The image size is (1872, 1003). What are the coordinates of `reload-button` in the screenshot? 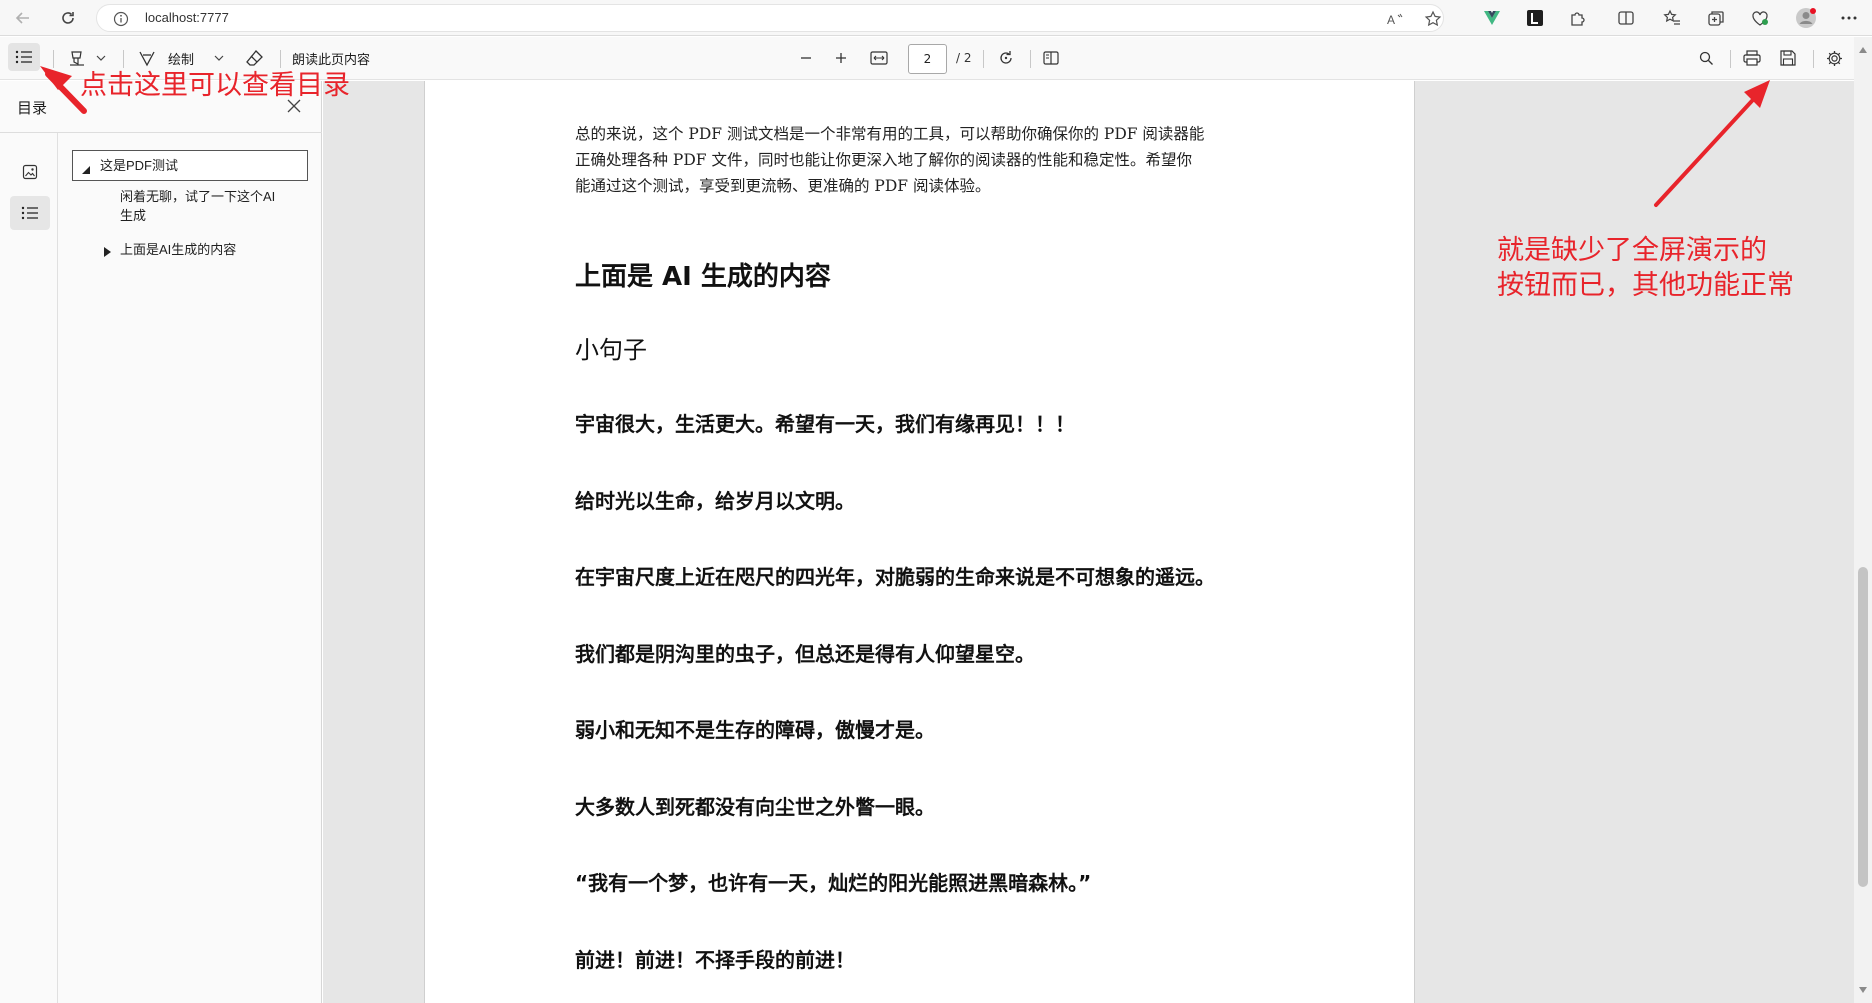 It's located at (68, 18).